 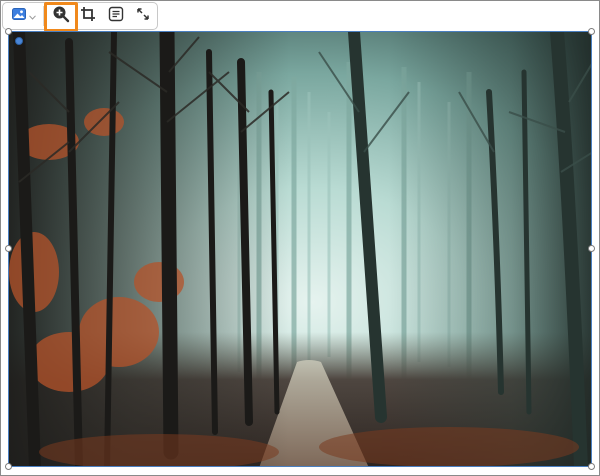 What do you see at coordinates (18, 16) in the screenshot?
I see `image-icon` at bounding box center [18, 16].